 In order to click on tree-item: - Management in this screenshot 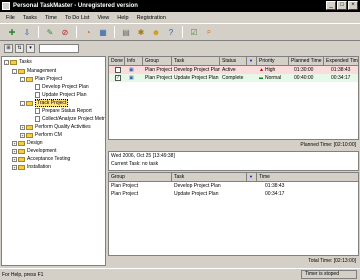, I will do `click(34, 71)`.